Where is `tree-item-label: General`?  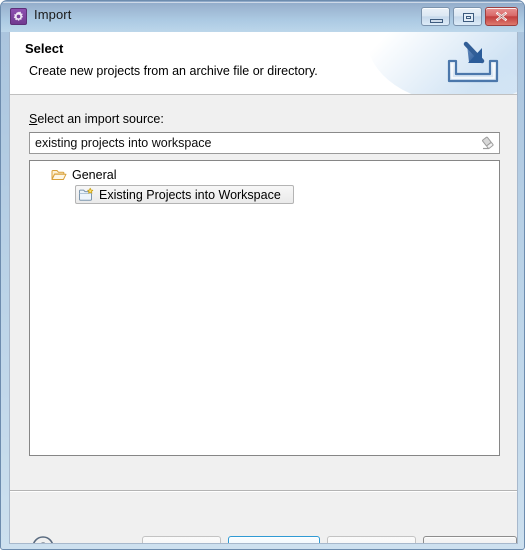
tree-item-label: General is located at coordinates (94, 174).